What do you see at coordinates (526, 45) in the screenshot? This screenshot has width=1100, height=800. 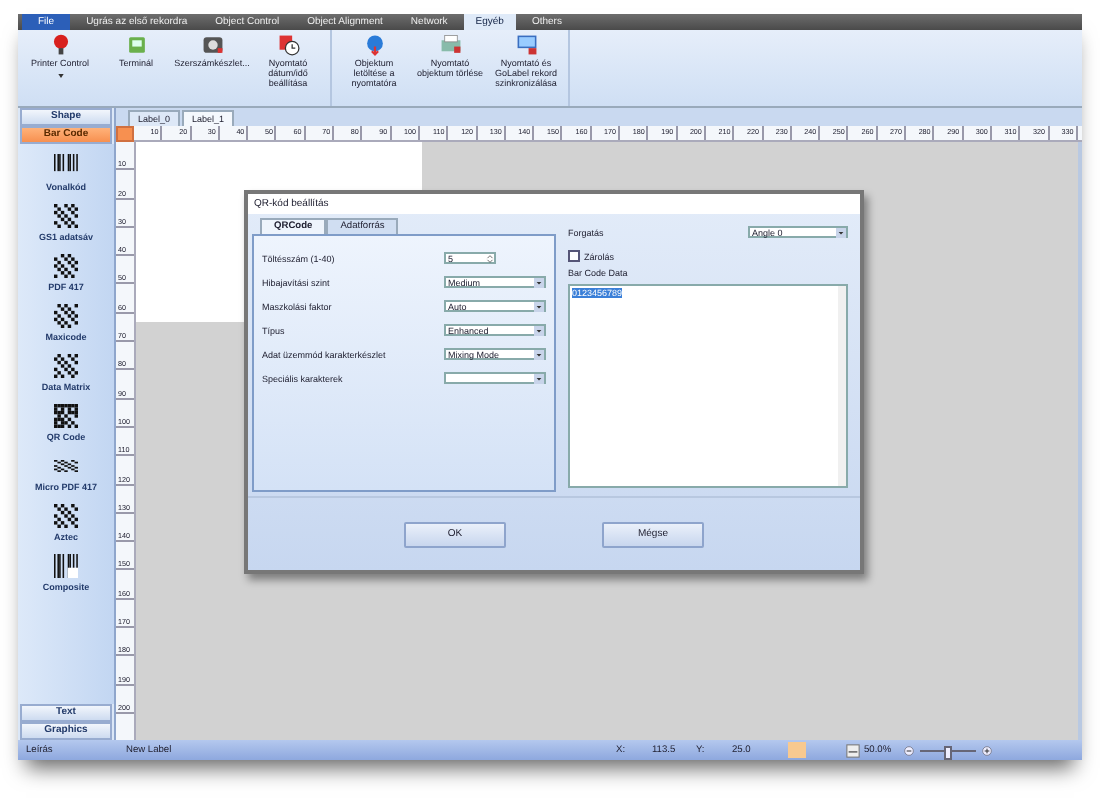 I see `monitor-icon` at bounding box center [526, 45].